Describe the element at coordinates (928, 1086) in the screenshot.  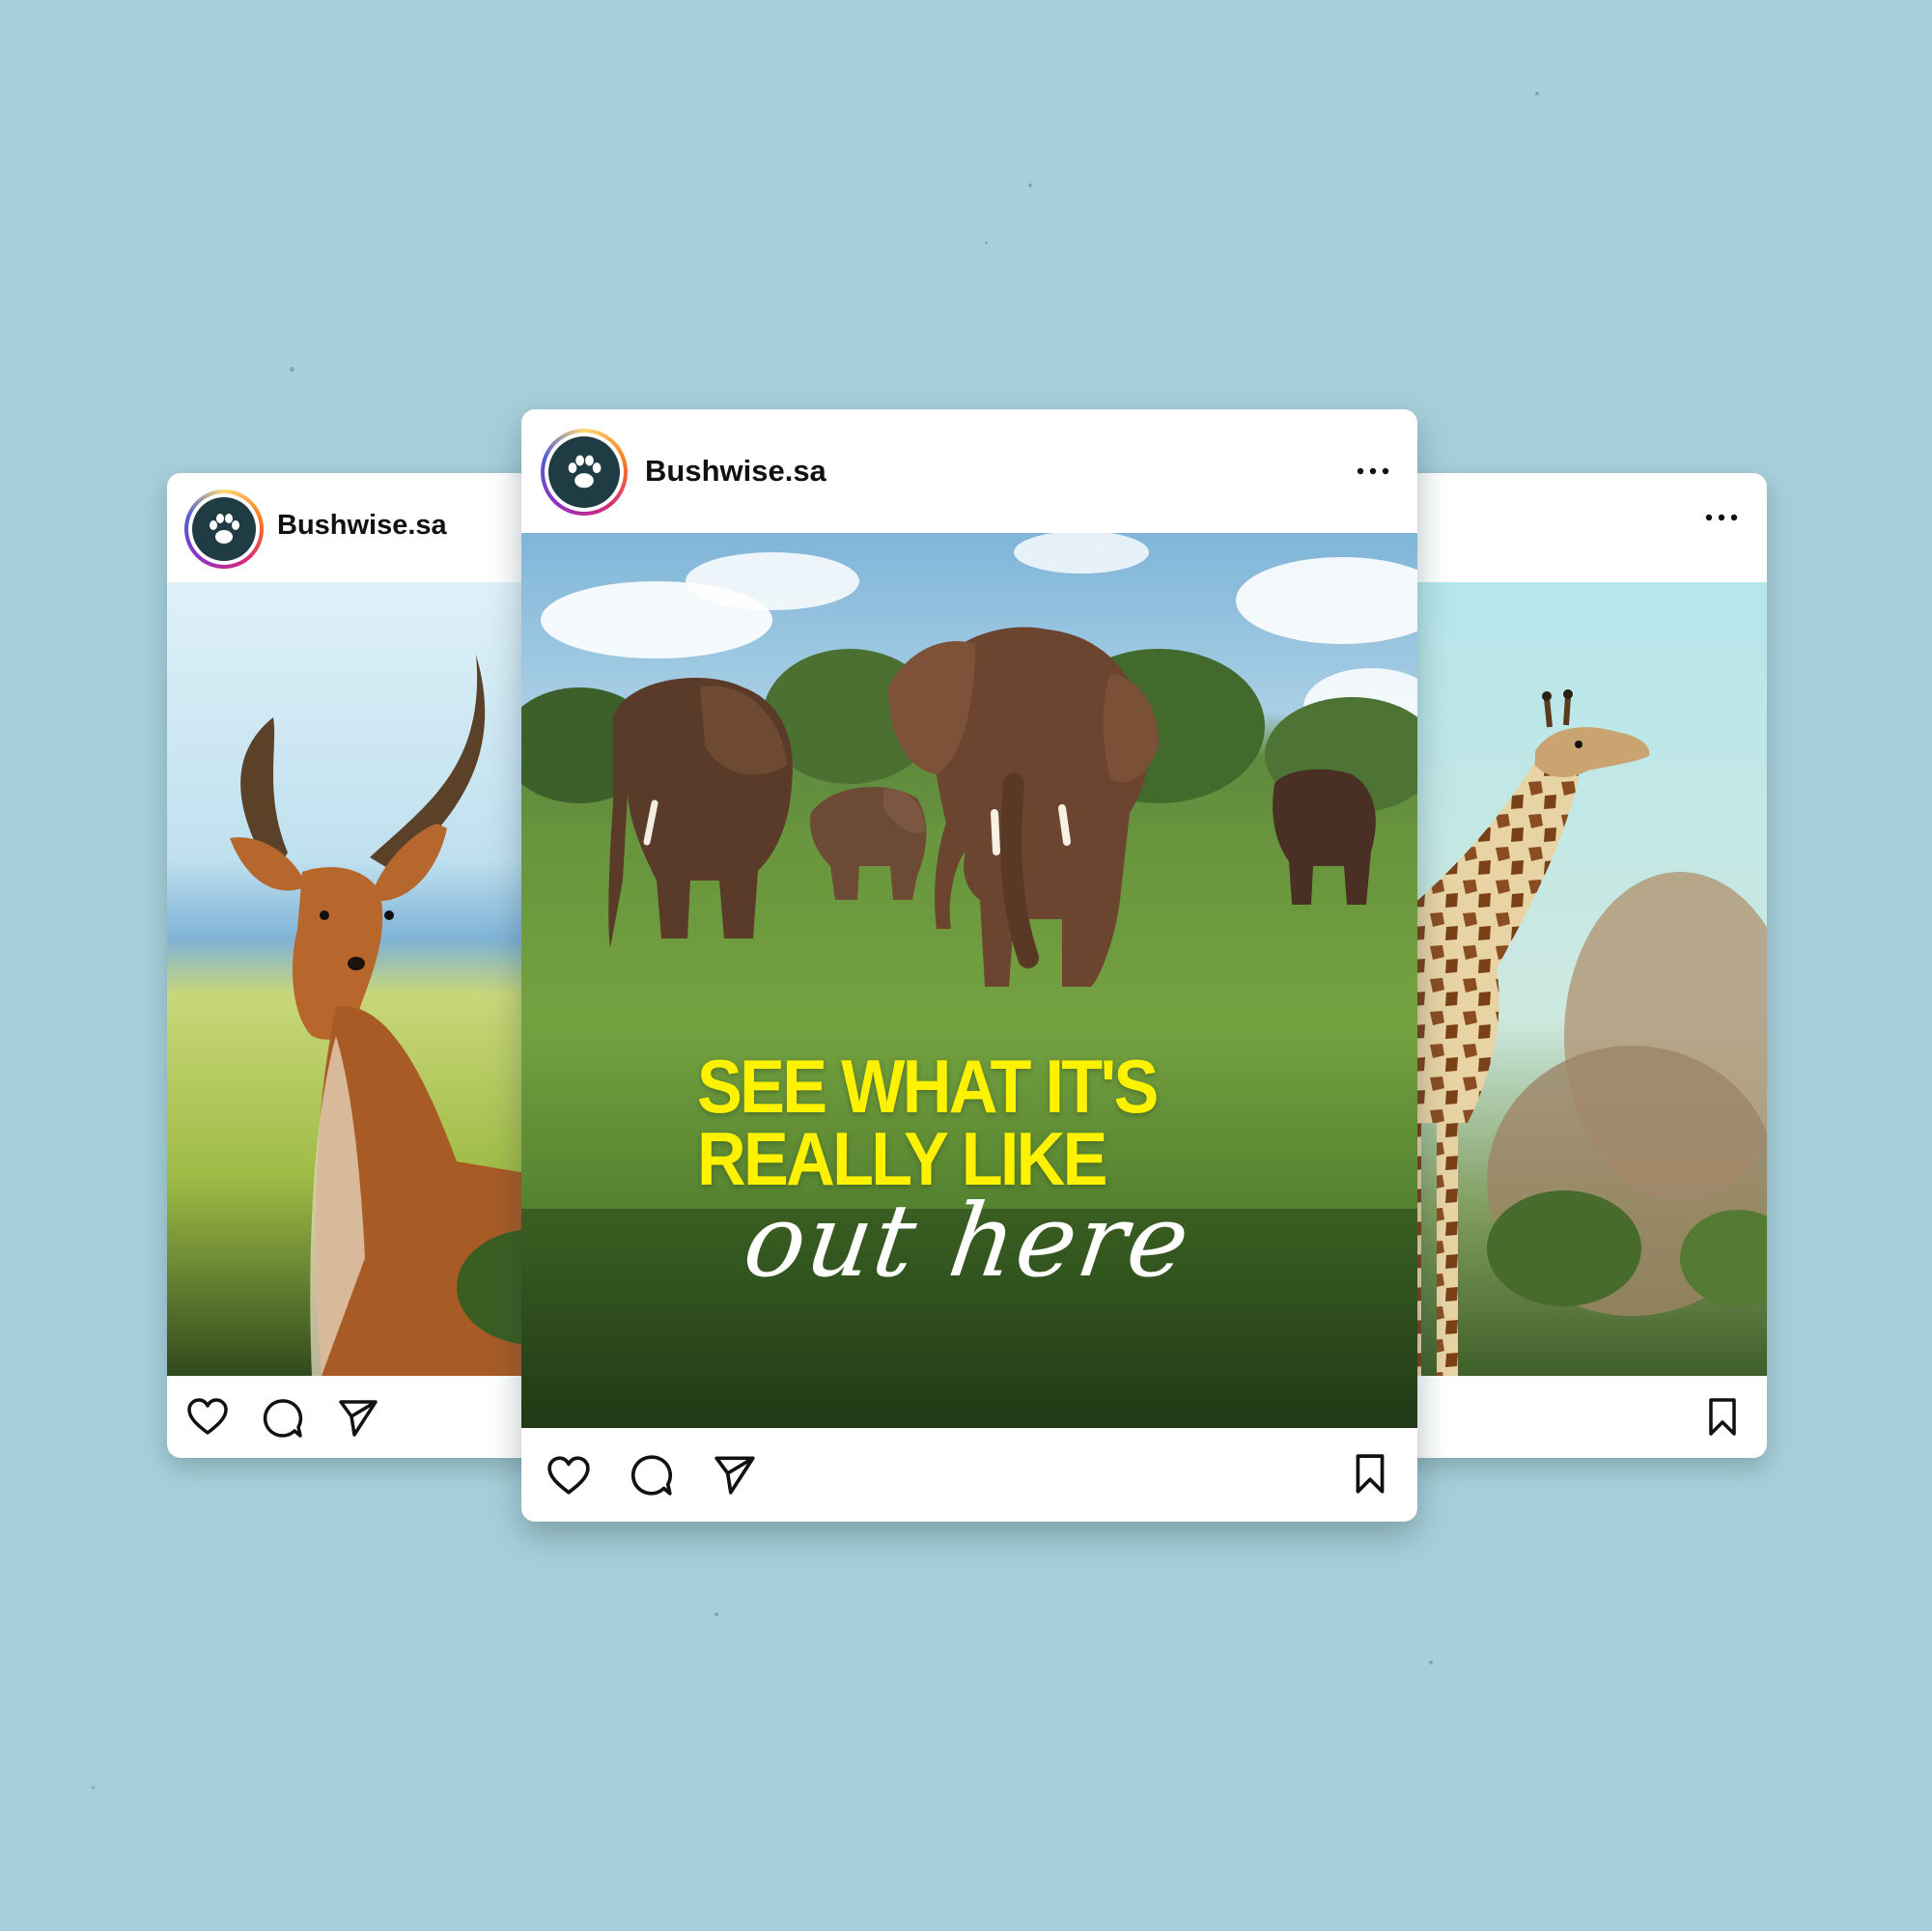
I see `headline-line-1: SEE WHAT IT'S` at that location.